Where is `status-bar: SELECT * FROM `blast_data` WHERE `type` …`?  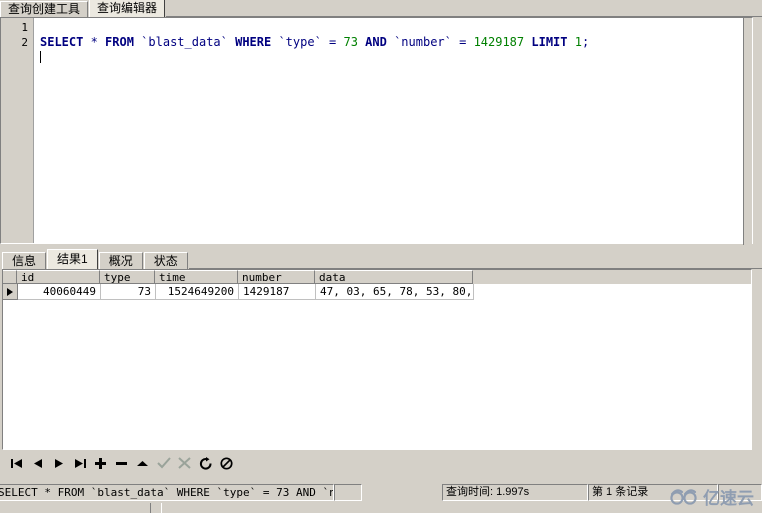 status-bar: SELECT * FROM `blast_data` WHERE `type` … is located at coordinates (381, 492).